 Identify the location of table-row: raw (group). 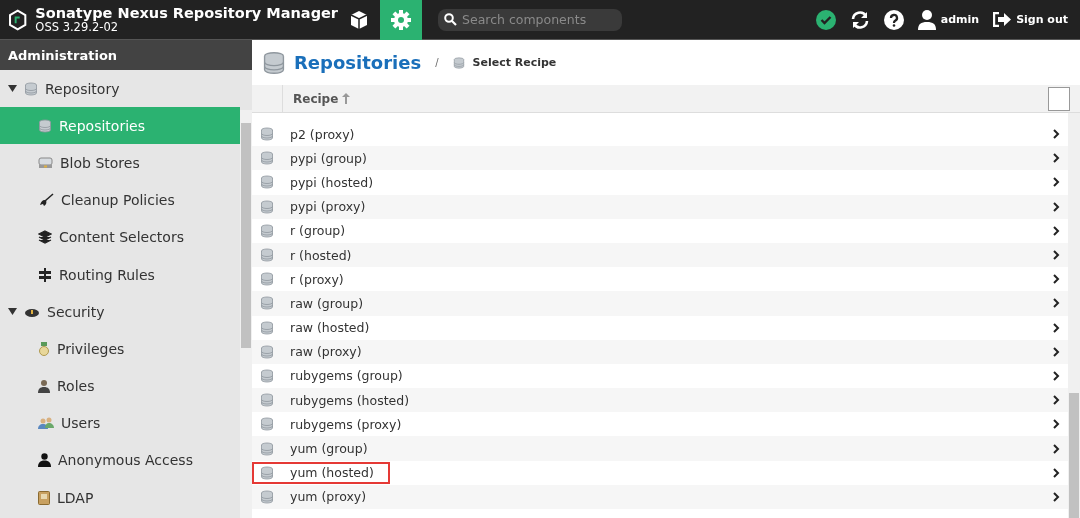
(660, 303).